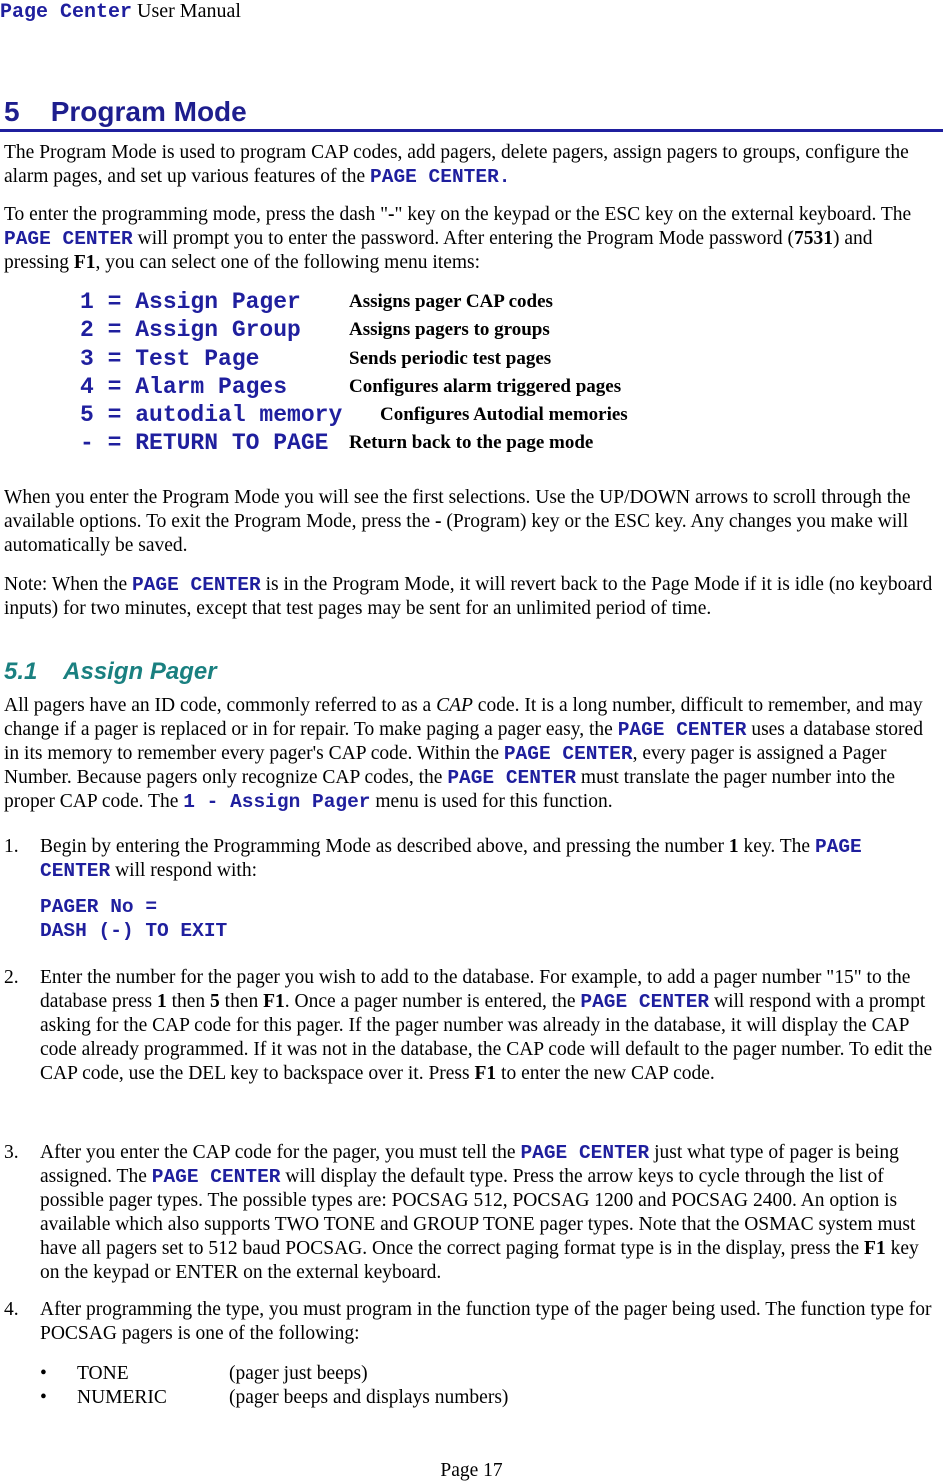 The image size is (943, 1483). What do you see at coordinates (11, 977) in the screenshot?
I see `step-number: 2.` at bounding box center [11, 977].